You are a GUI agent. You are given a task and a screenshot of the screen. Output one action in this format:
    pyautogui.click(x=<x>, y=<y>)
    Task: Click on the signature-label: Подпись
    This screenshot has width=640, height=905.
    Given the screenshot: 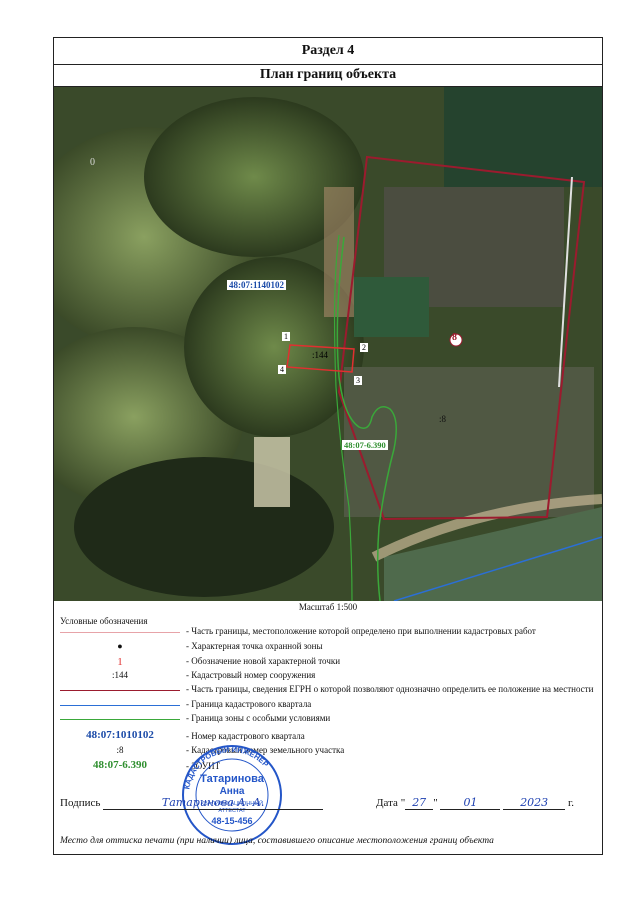 What is the action you would take?
    pyautogui.click(x=80, y=803)
    